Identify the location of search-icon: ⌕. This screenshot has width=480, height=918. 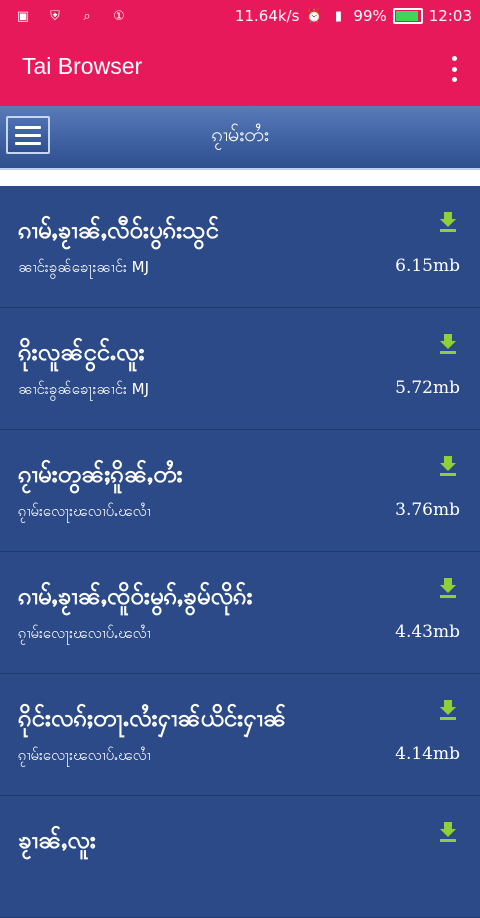
(87, 16).